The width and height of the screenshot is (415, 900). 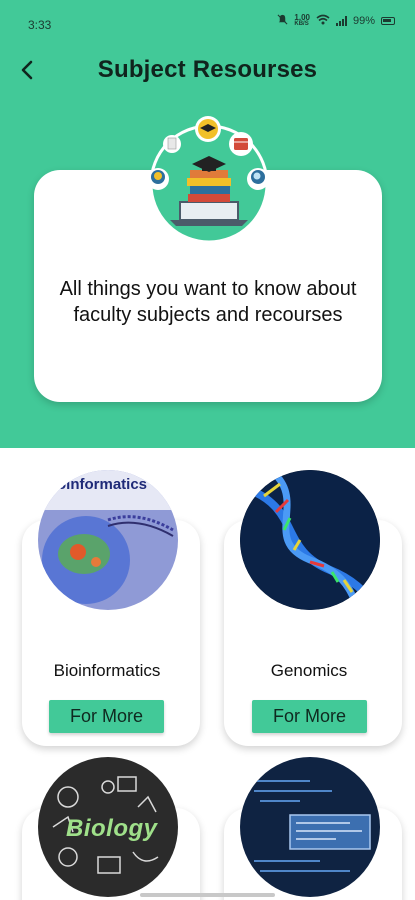 I want to click on programming-image, so click(x=310, y=827).